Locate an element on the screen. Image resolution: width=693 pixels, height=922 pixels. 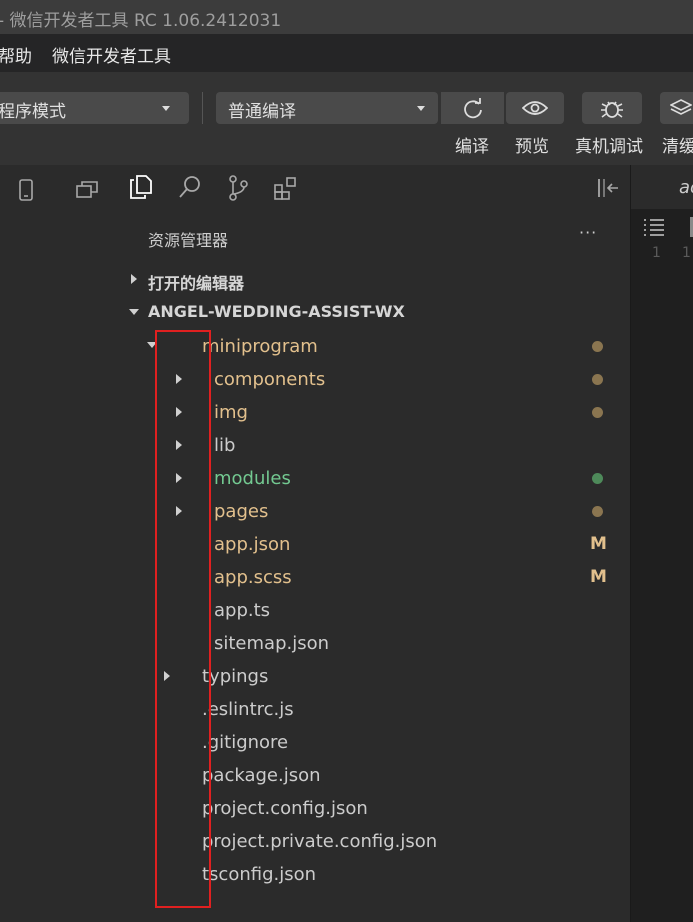
compile-select: 普通编译 is located at coordinates (327, 108).